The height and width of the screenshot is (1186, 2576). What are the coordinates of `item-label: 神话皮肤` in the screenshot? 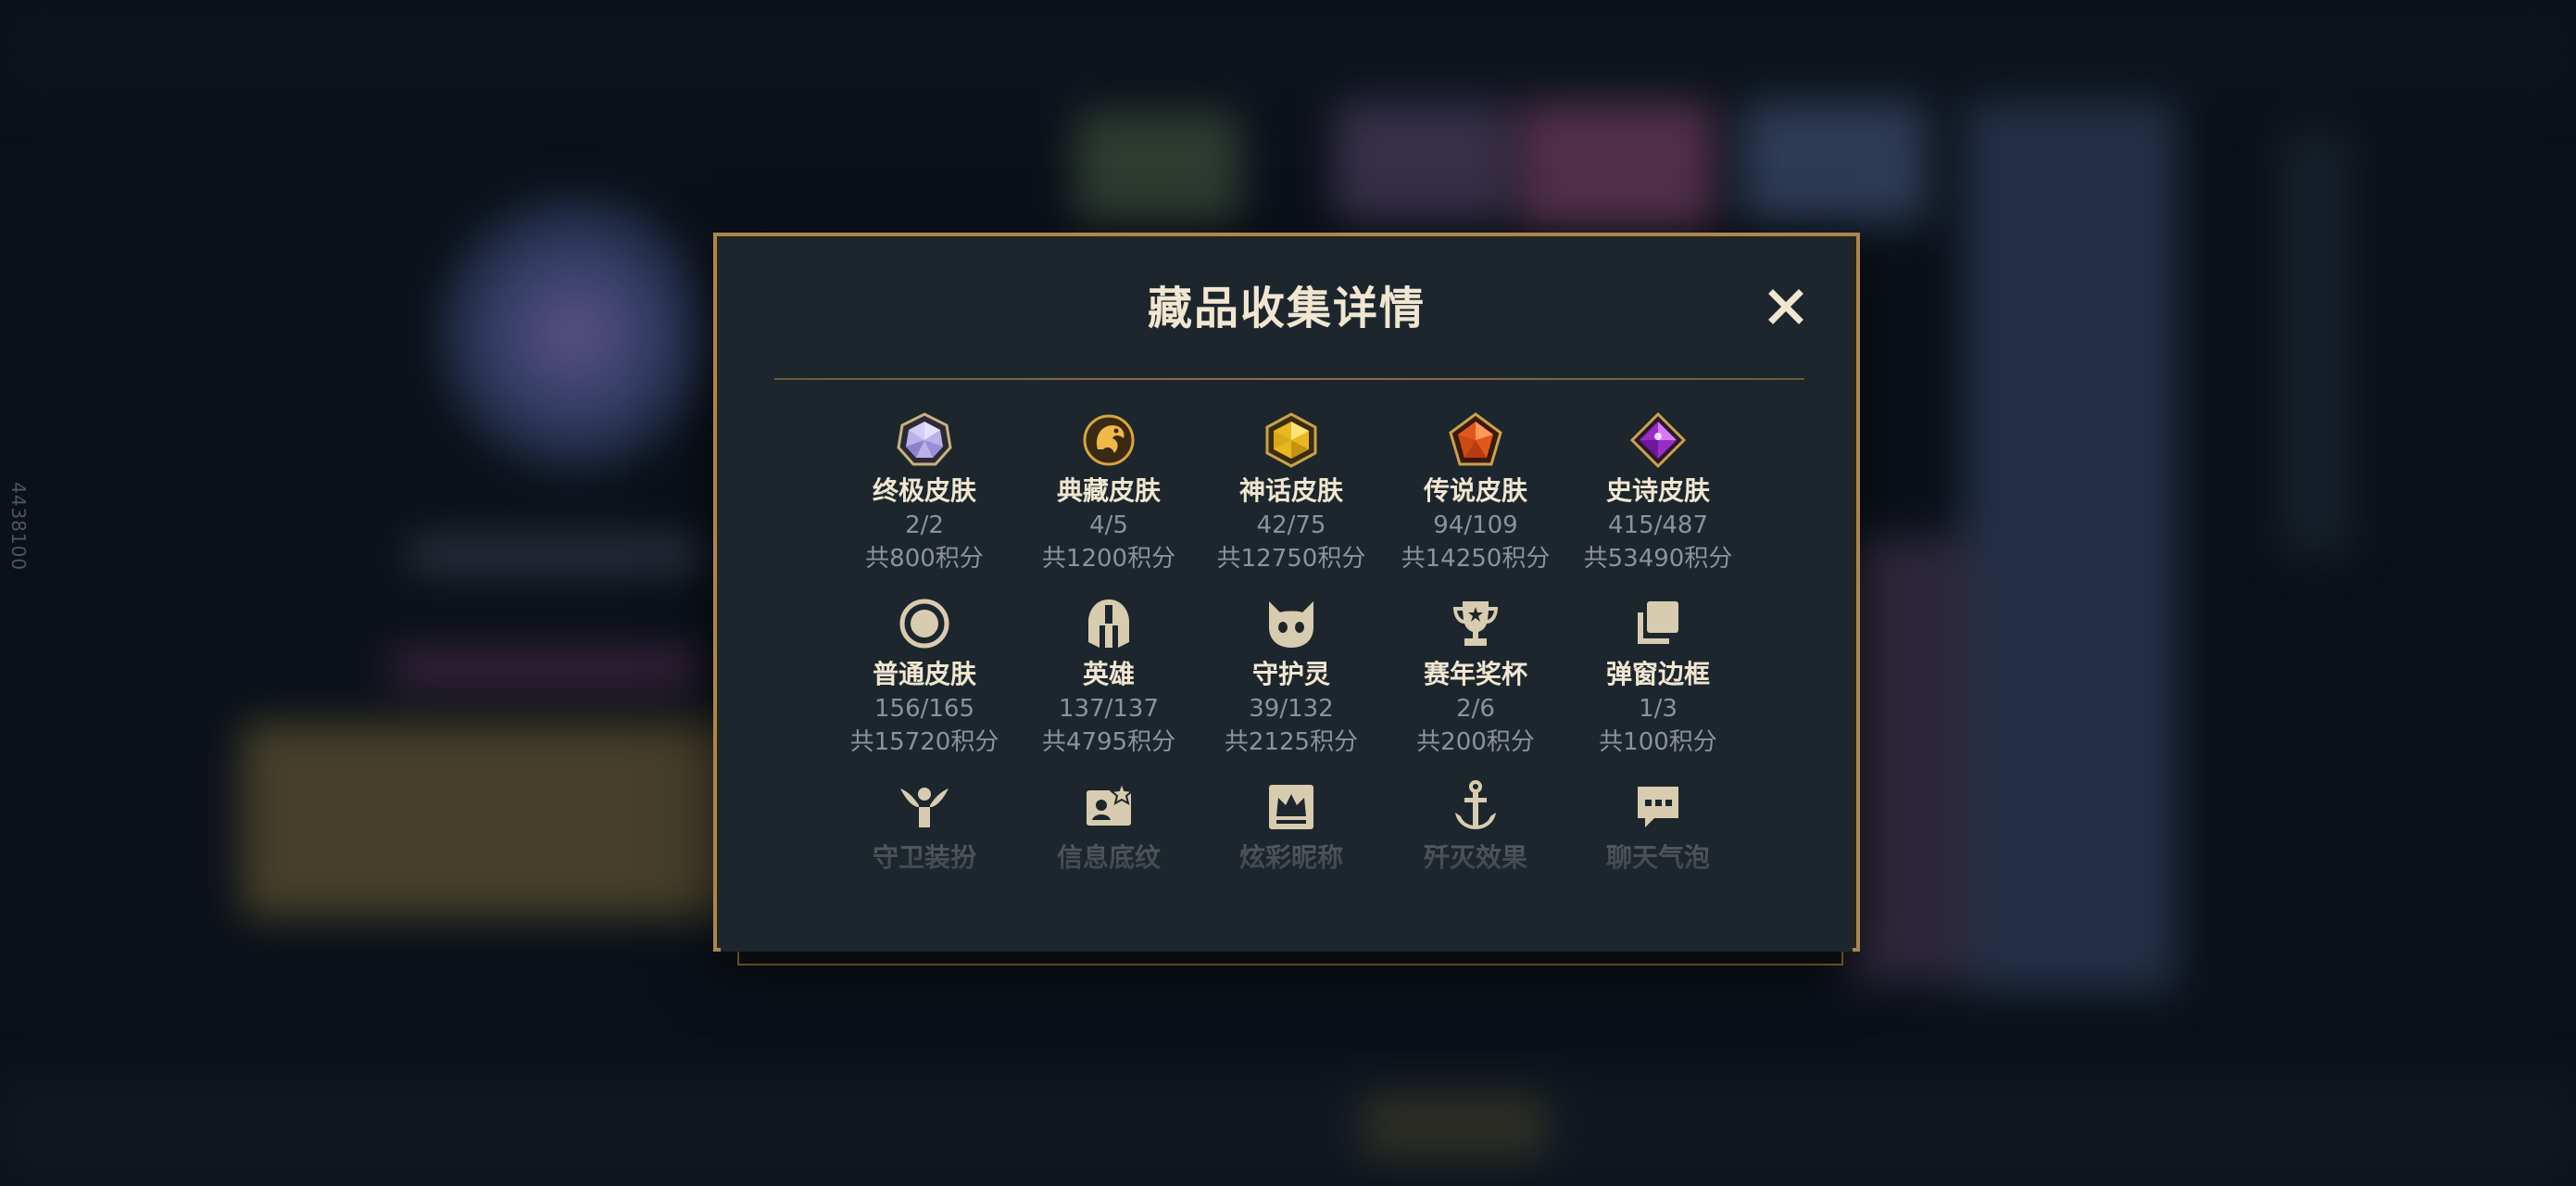 It's located at (1290, 490).